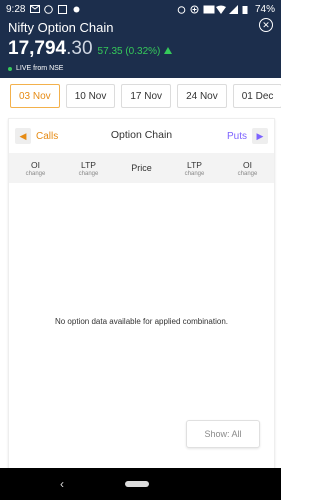 This screenshot has width=320, height=500. I want to click on close-icon: ✕, so click(266, 25).